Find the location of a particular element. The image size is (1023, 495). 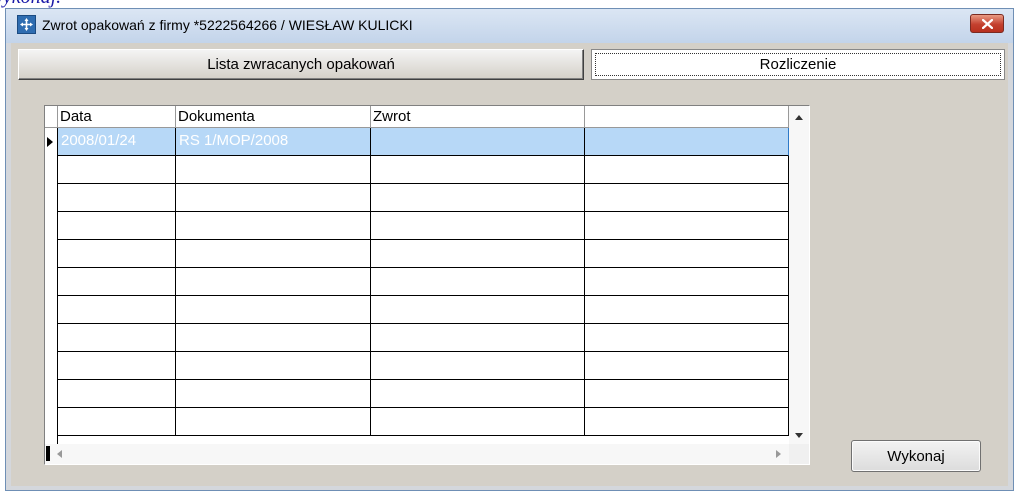

vertical-scrollbar is located at coordinates (799, 275).